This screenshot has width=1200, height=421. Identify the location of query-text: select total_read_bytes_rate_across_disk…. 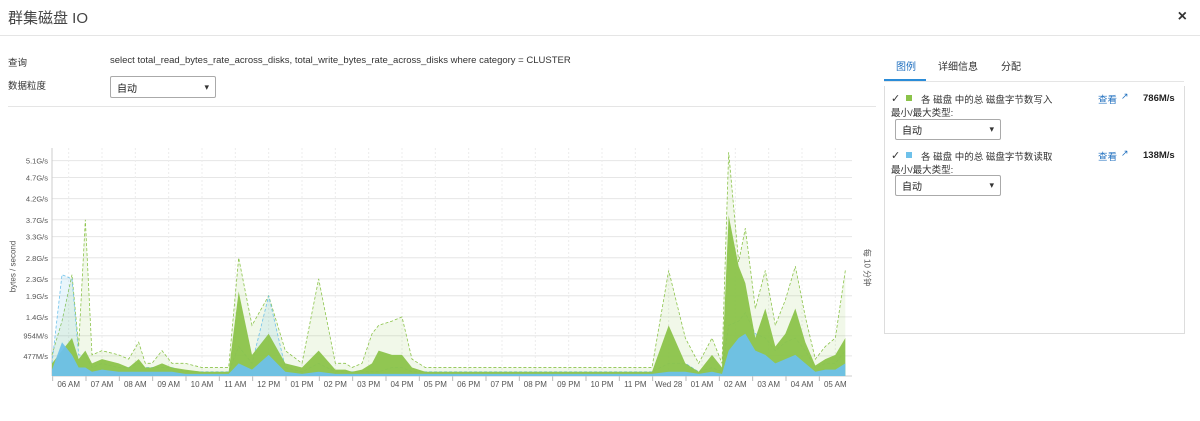
(340, 60).